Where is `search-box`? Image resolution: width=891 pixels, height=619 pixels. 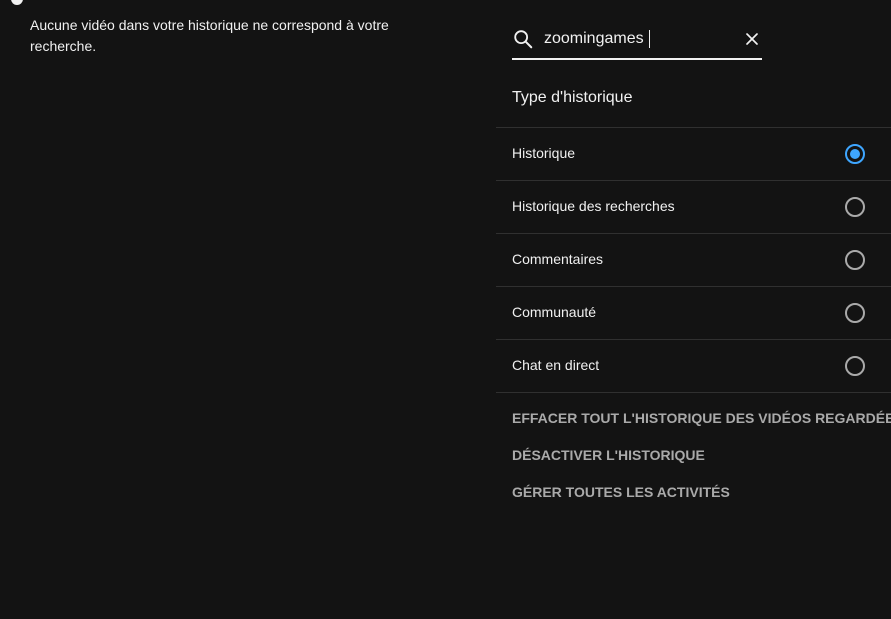 search-box is located at coordinates (637, 41).